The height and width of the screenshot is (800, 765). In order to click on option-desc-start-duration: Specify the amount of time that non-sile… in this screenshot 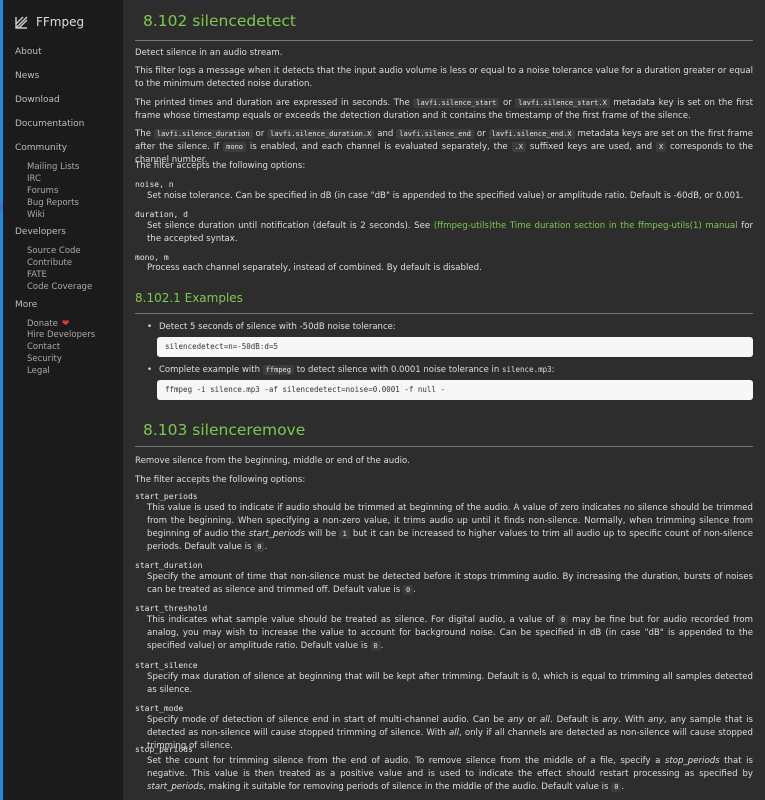, I will do `click(450, 583)`.